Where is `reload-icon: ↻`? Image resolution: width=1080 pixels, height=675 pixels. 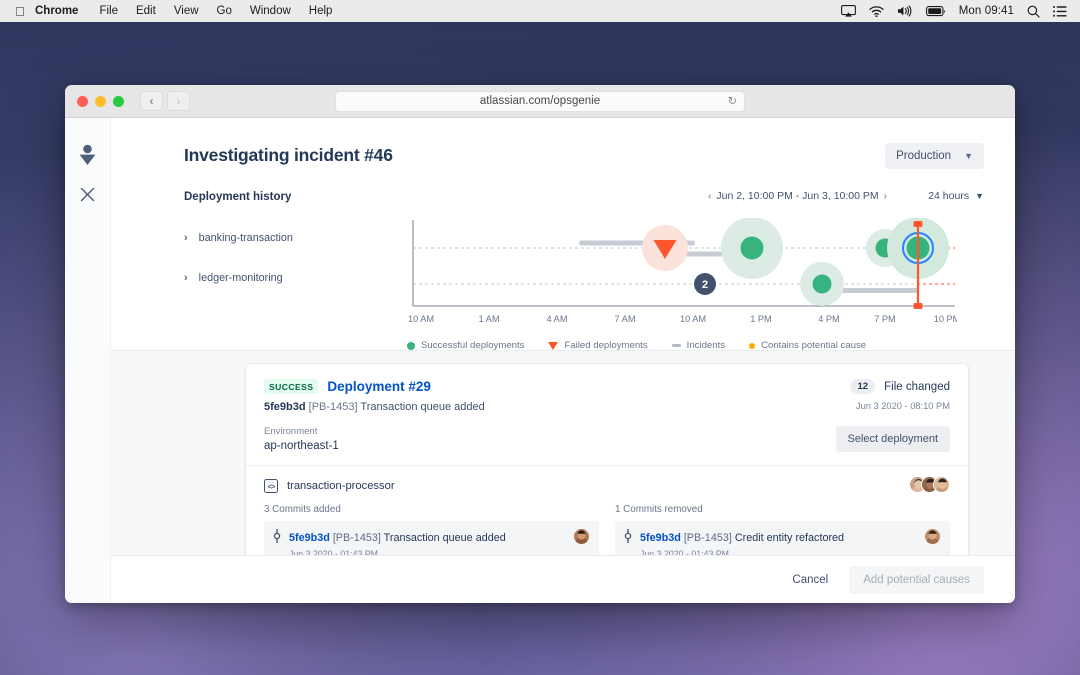 reload-icon: ↻ is located at coordinates (732, 101).